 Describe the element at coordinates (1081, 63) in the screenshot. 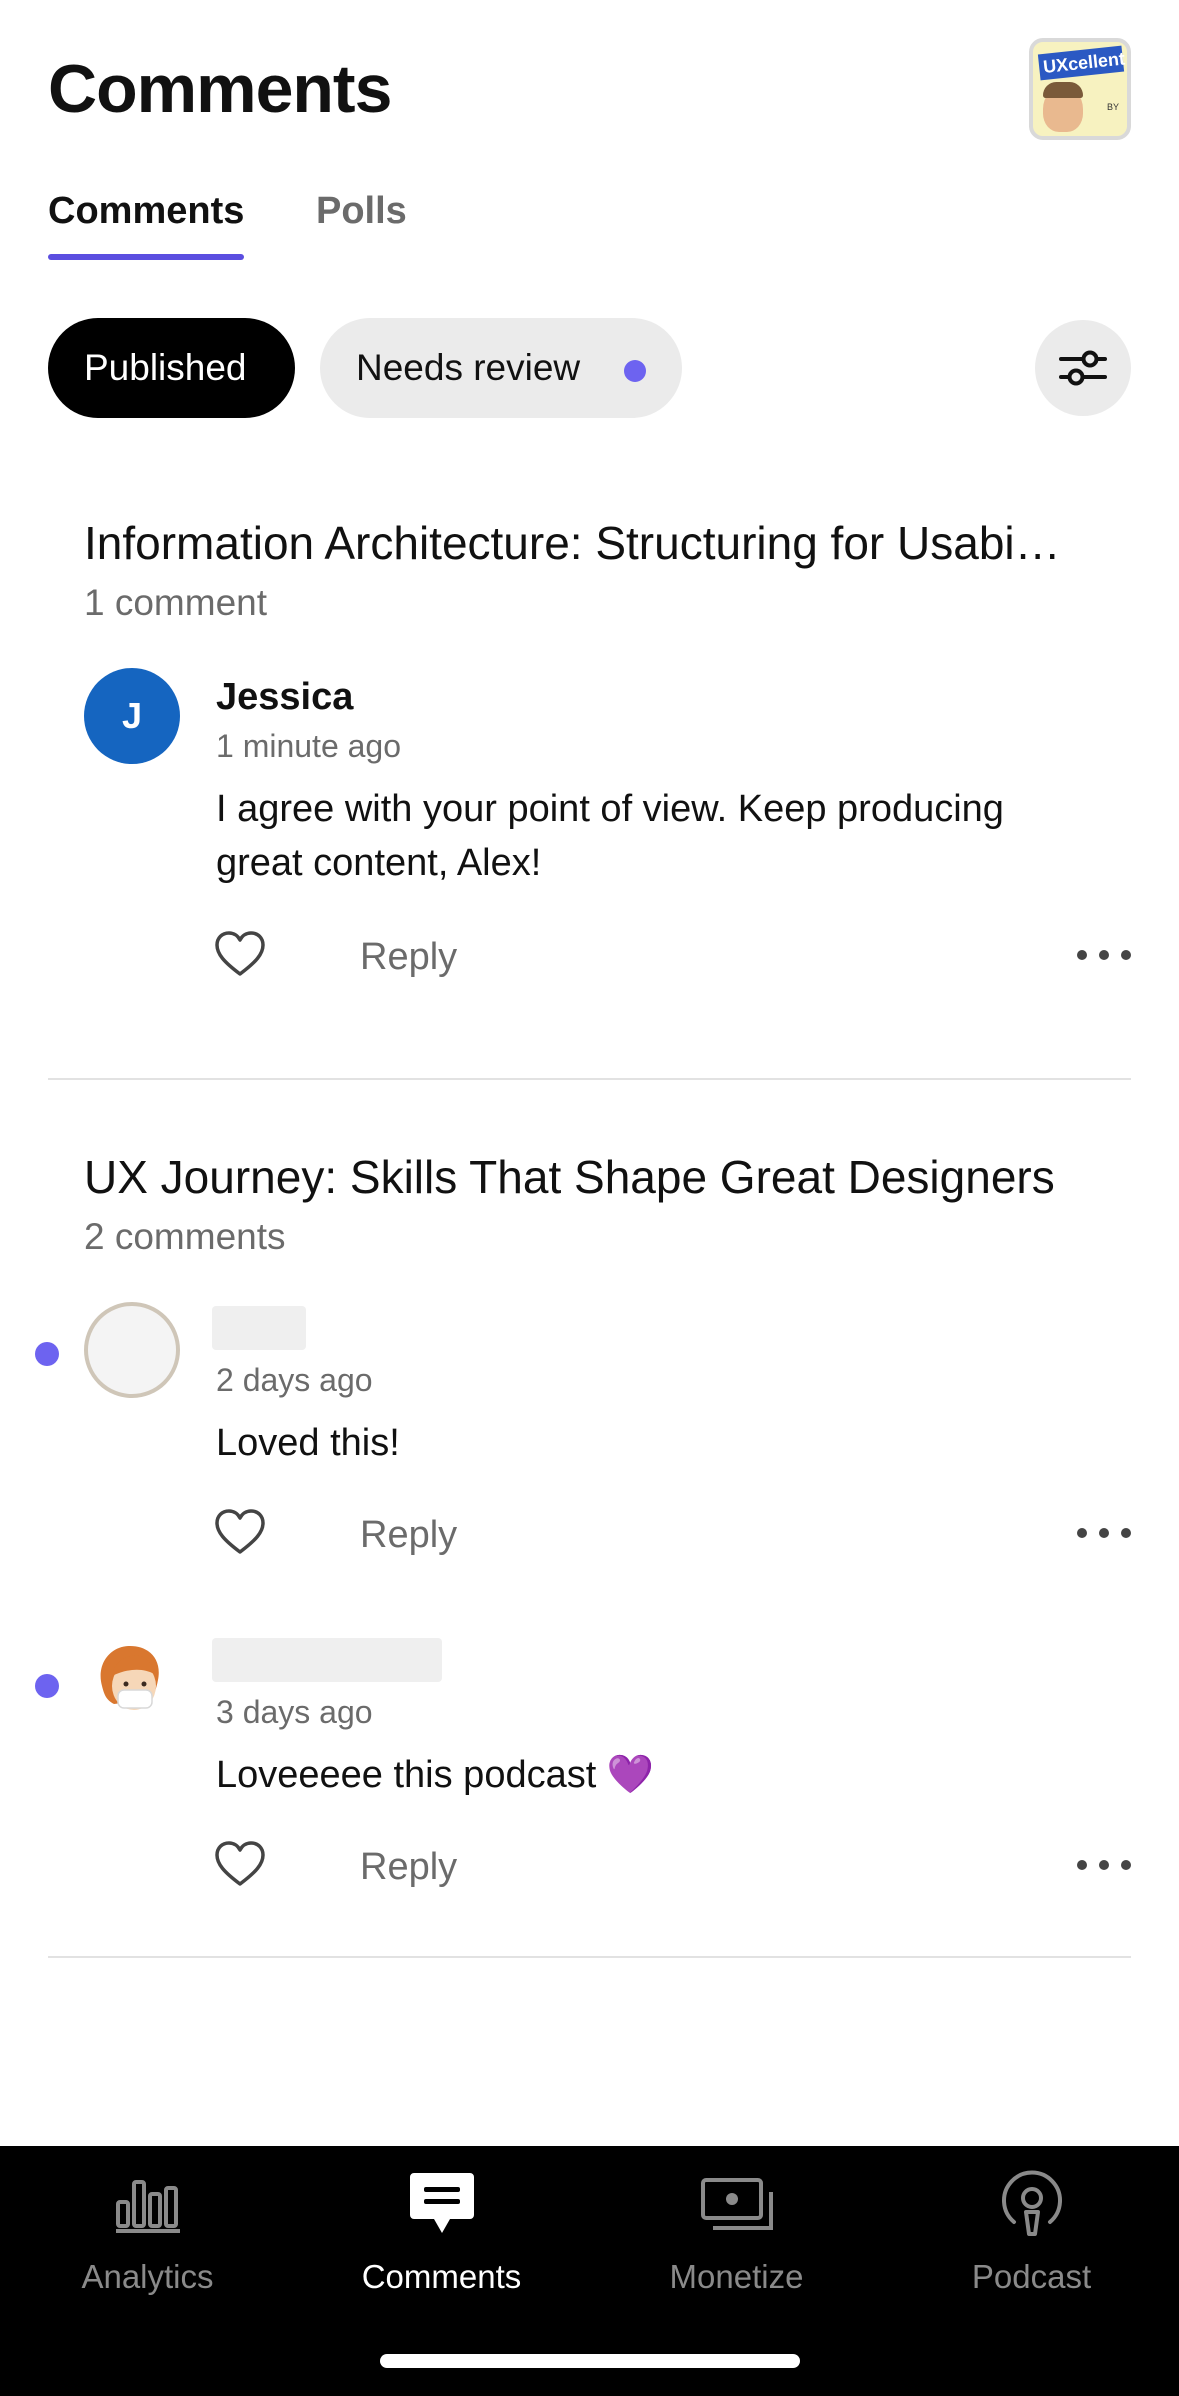

I see `podcast-logo: UXcellent` at that location.